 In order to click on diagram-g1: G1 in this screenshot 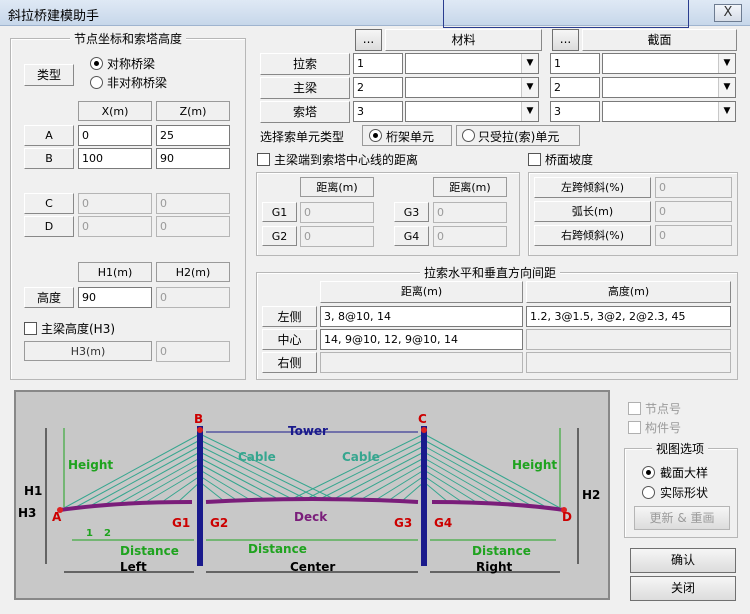, I will do `click(181, 523)`.